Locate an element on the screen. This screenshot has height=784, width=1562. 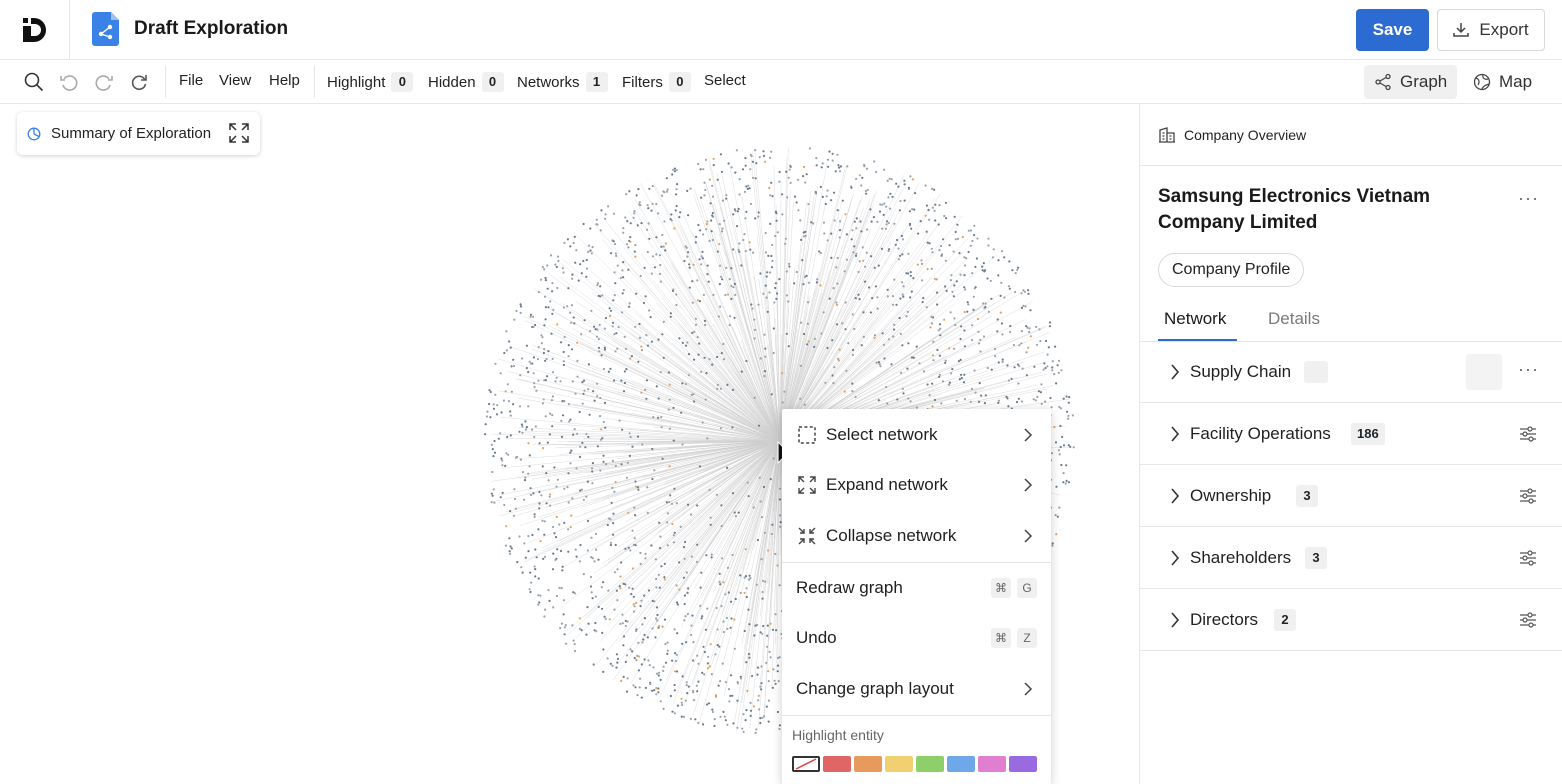
hidden-filter: Hidden 0 is located at coordinates (466, 82).